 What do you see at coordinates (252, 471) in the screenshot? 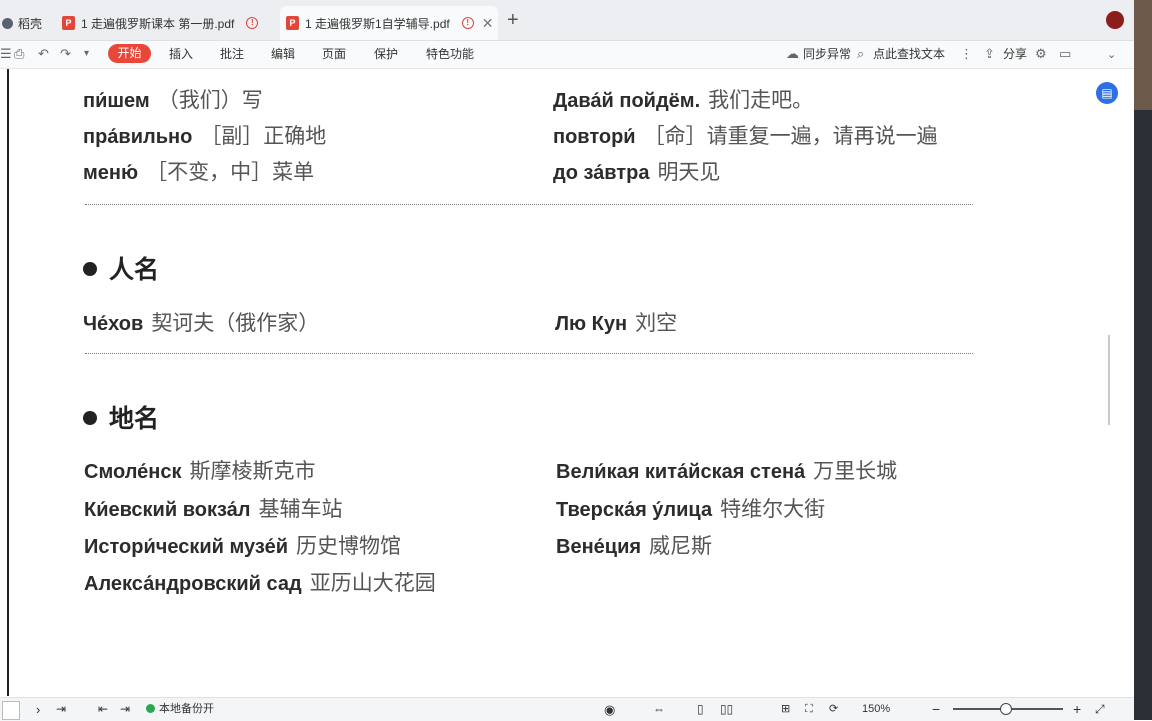
I see `chinese-meaning: 斯摩棱斯克市` at bounding box center [252, 471].